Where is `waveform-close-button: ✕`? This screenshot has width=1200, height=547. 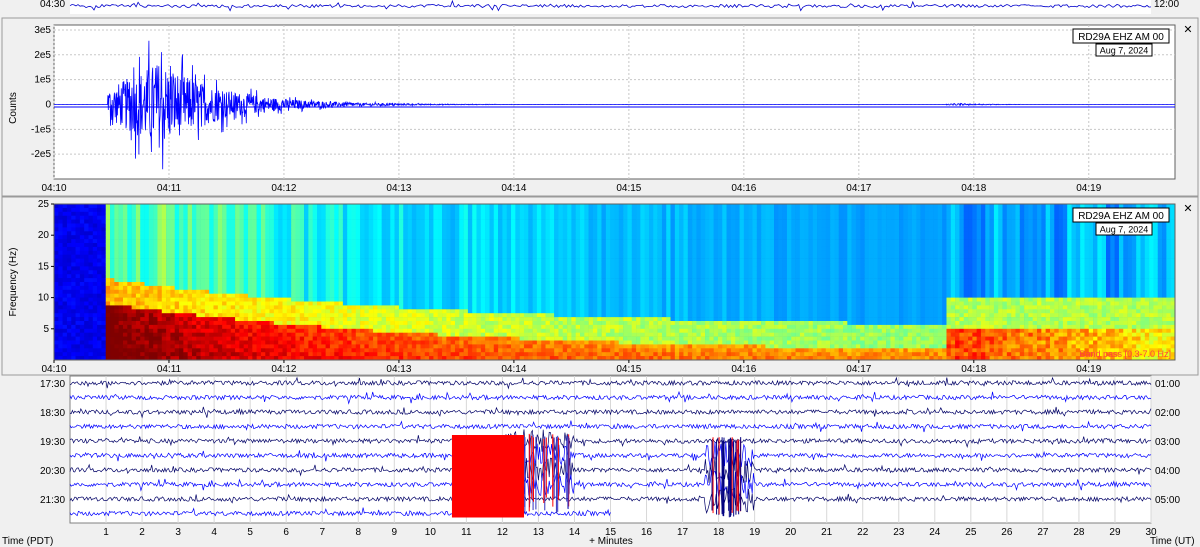 waveform-close-button: ✕ is located at coordinates (1187, 30).